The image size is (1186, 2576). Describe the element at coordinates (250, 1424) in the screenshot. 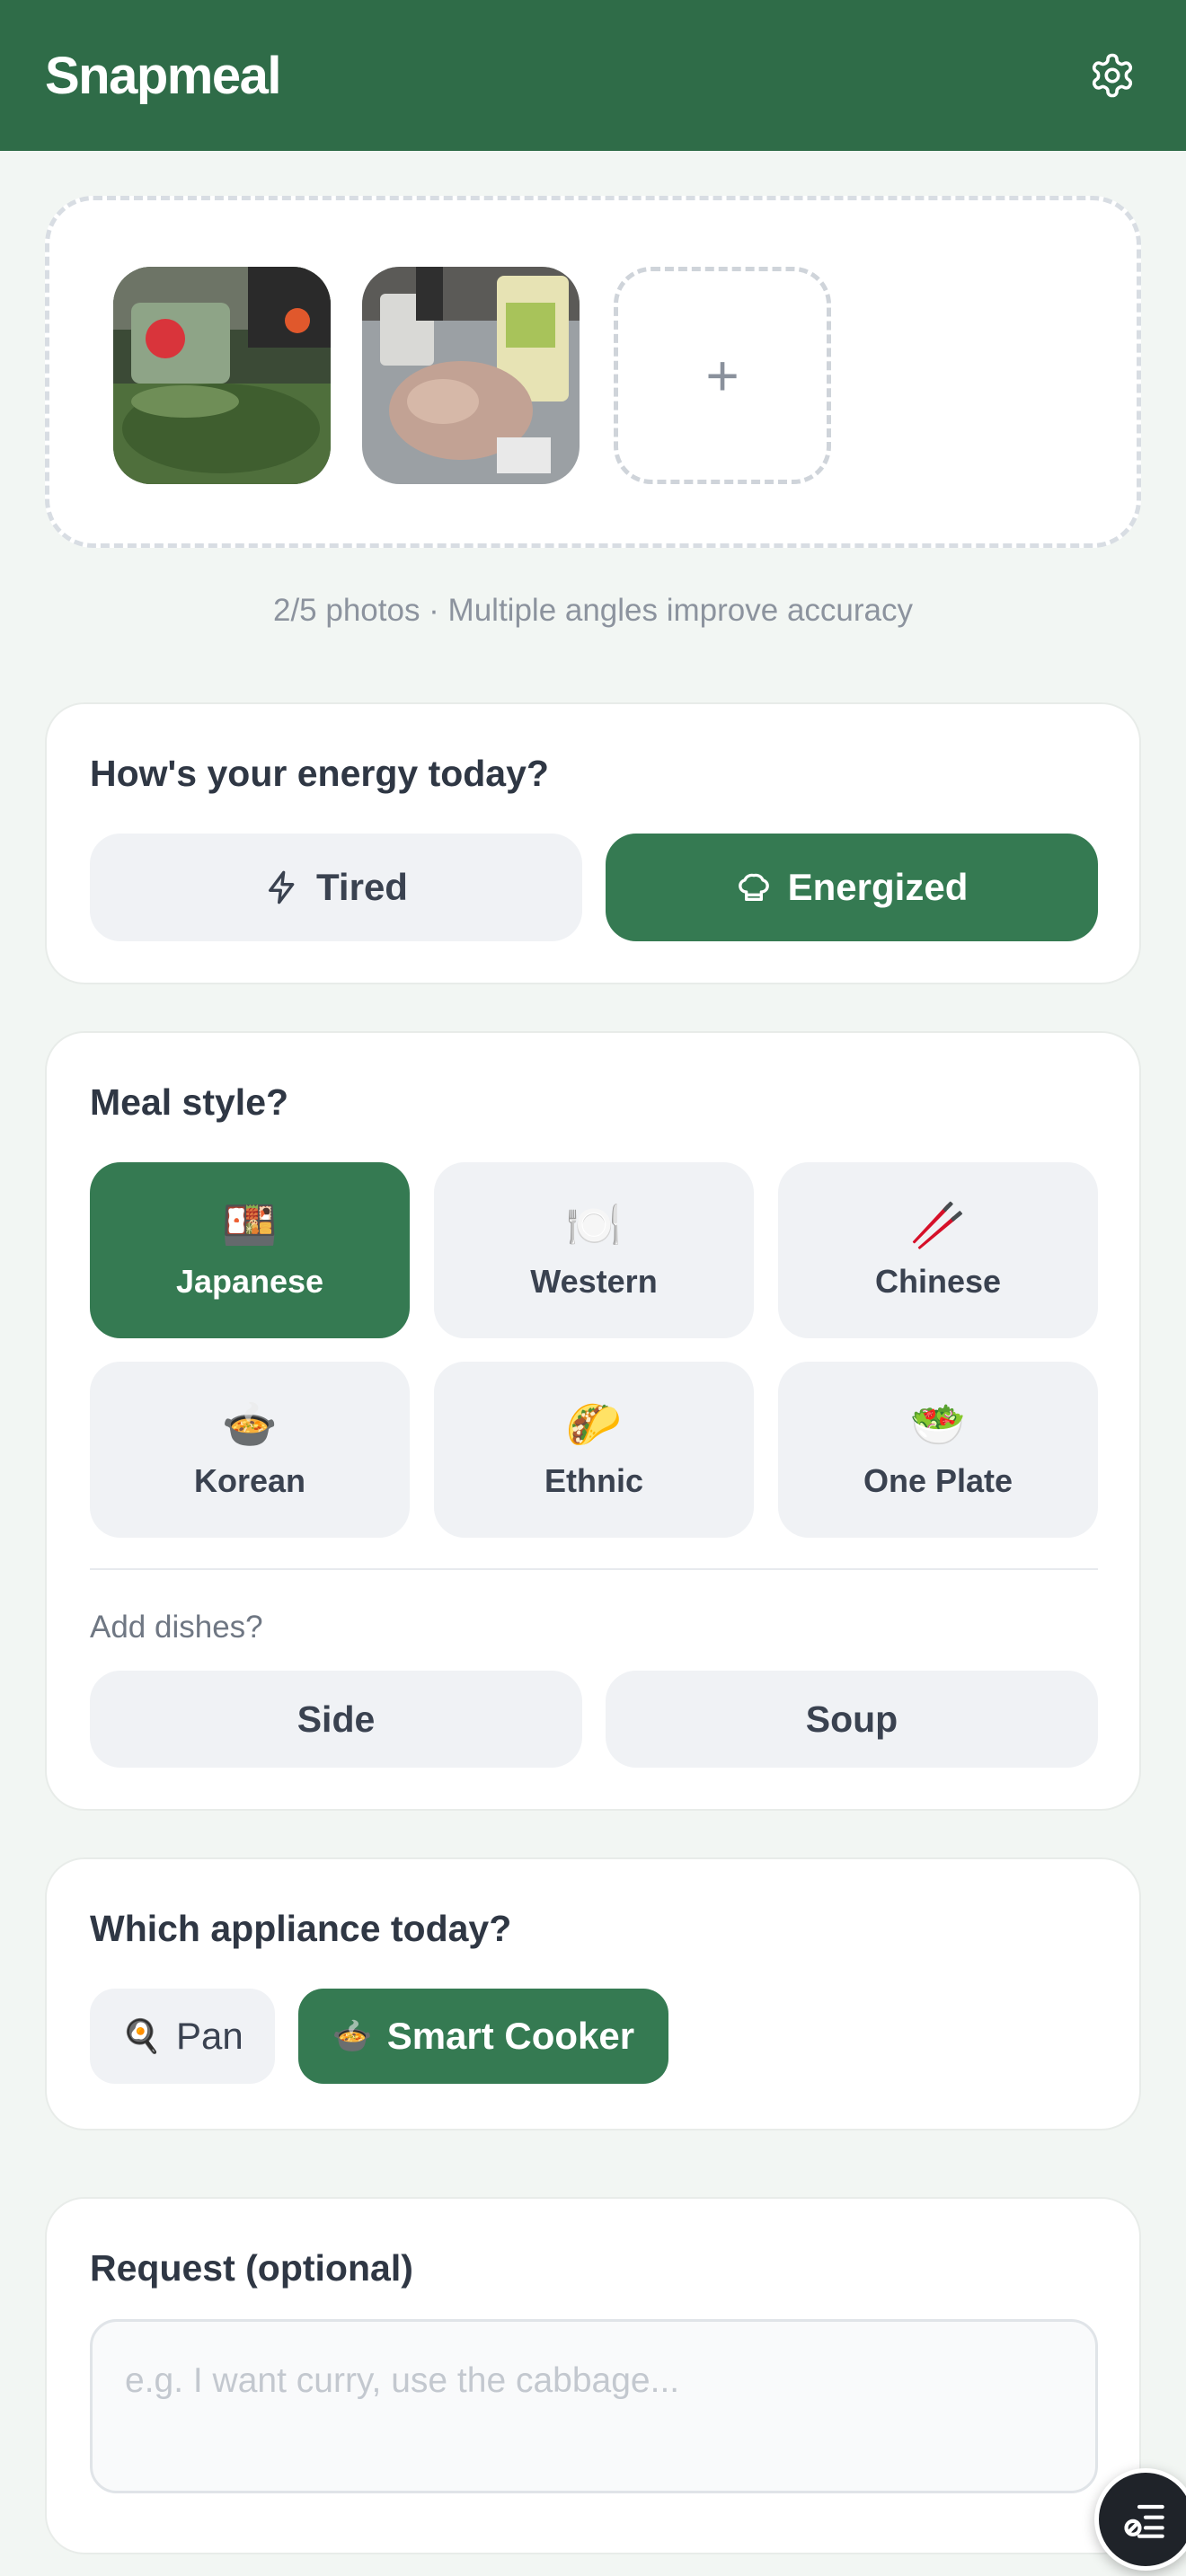

I see `hotpot-icon: 🍲` at that location.